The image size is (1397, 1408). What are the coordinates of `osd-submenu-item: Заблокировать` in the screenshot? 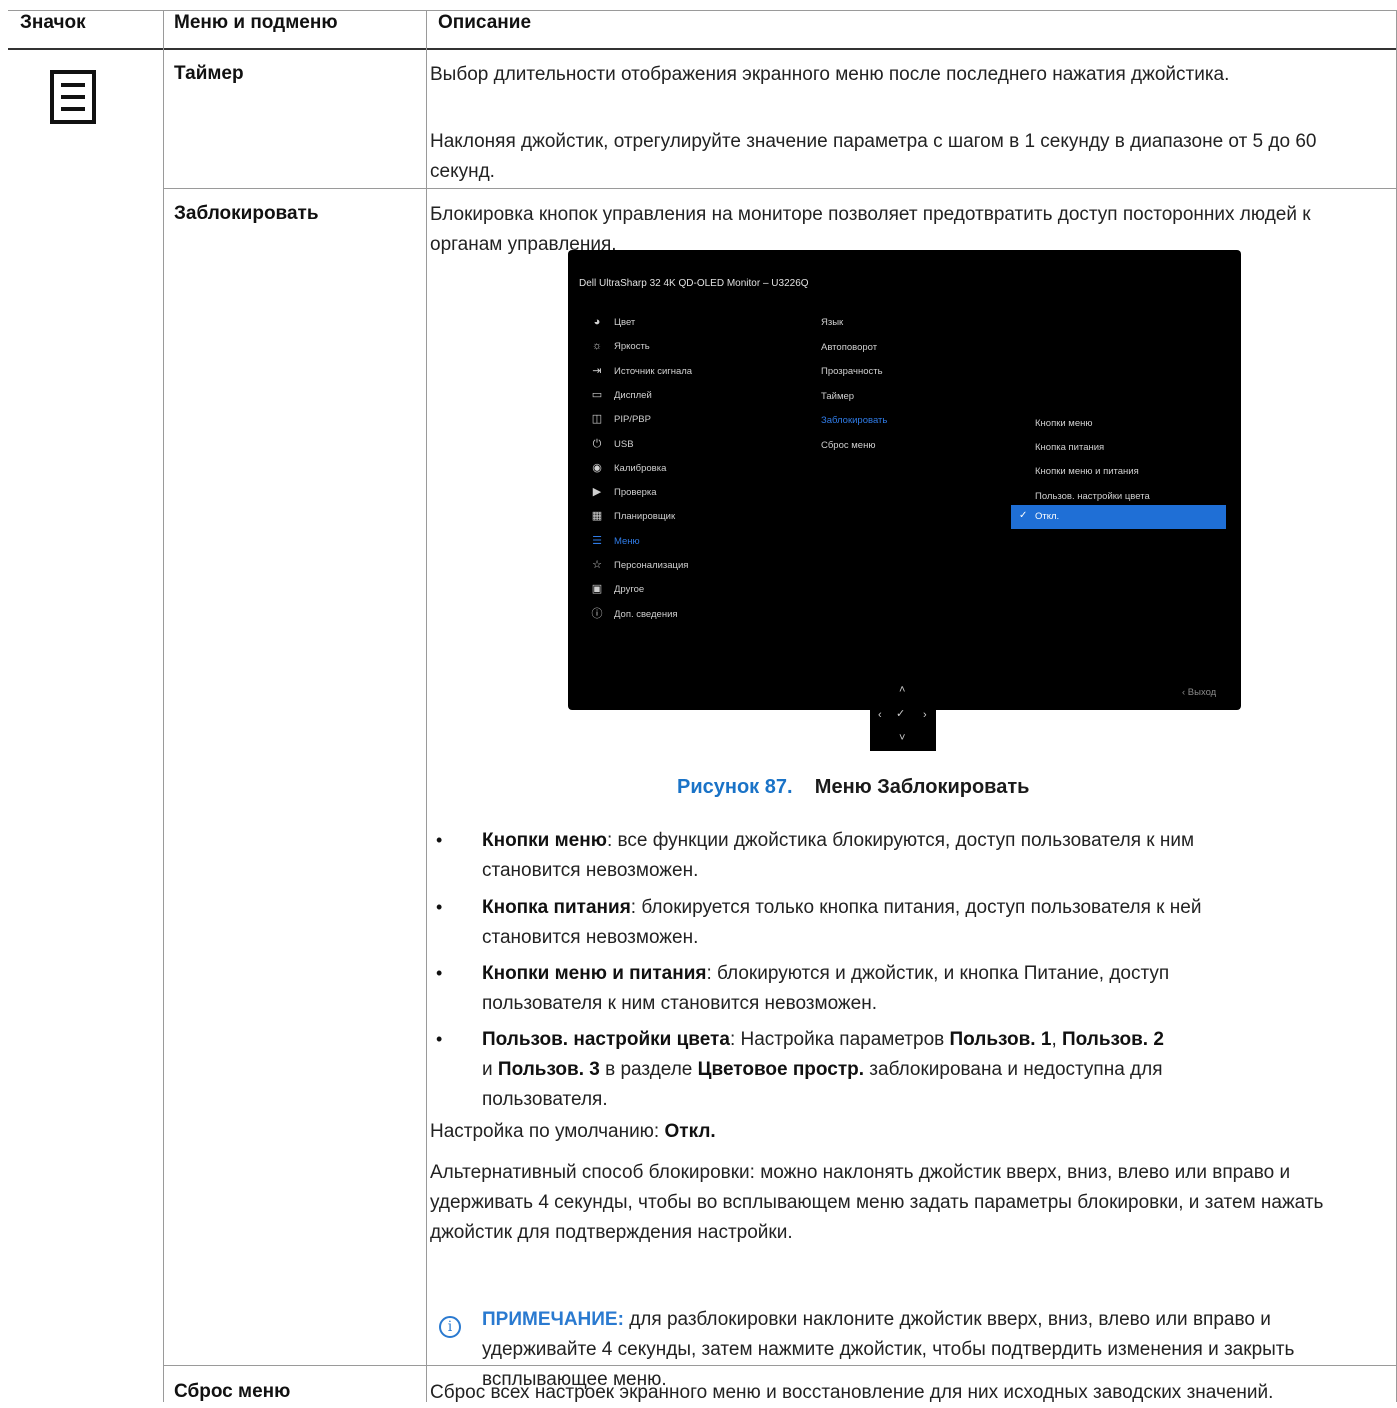 It's located at (854, 420).